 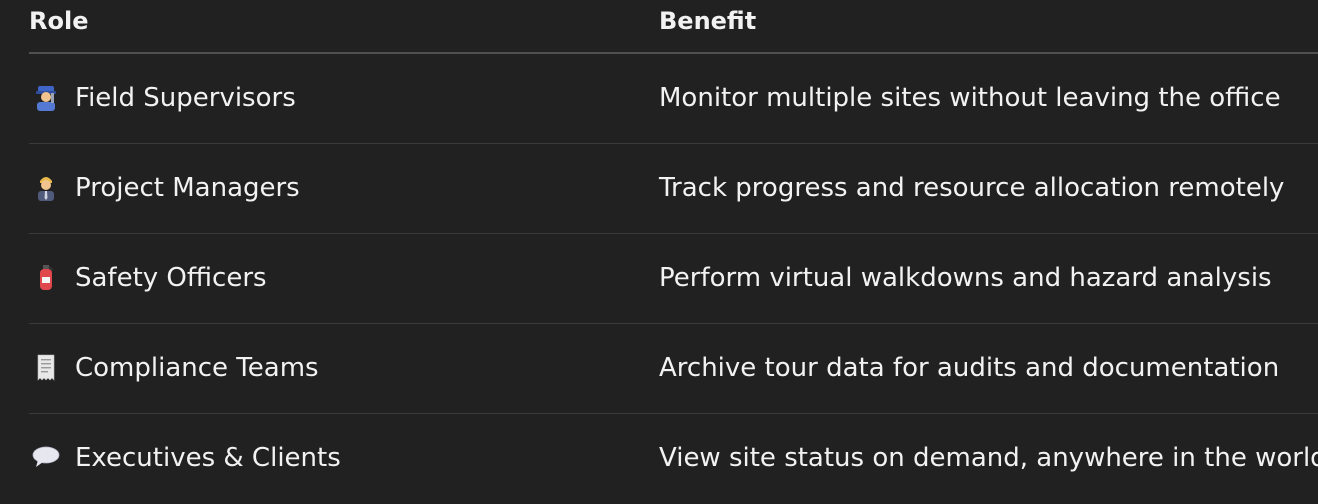 I want to click on column-header-role: Role, so click(x=59, y=21).